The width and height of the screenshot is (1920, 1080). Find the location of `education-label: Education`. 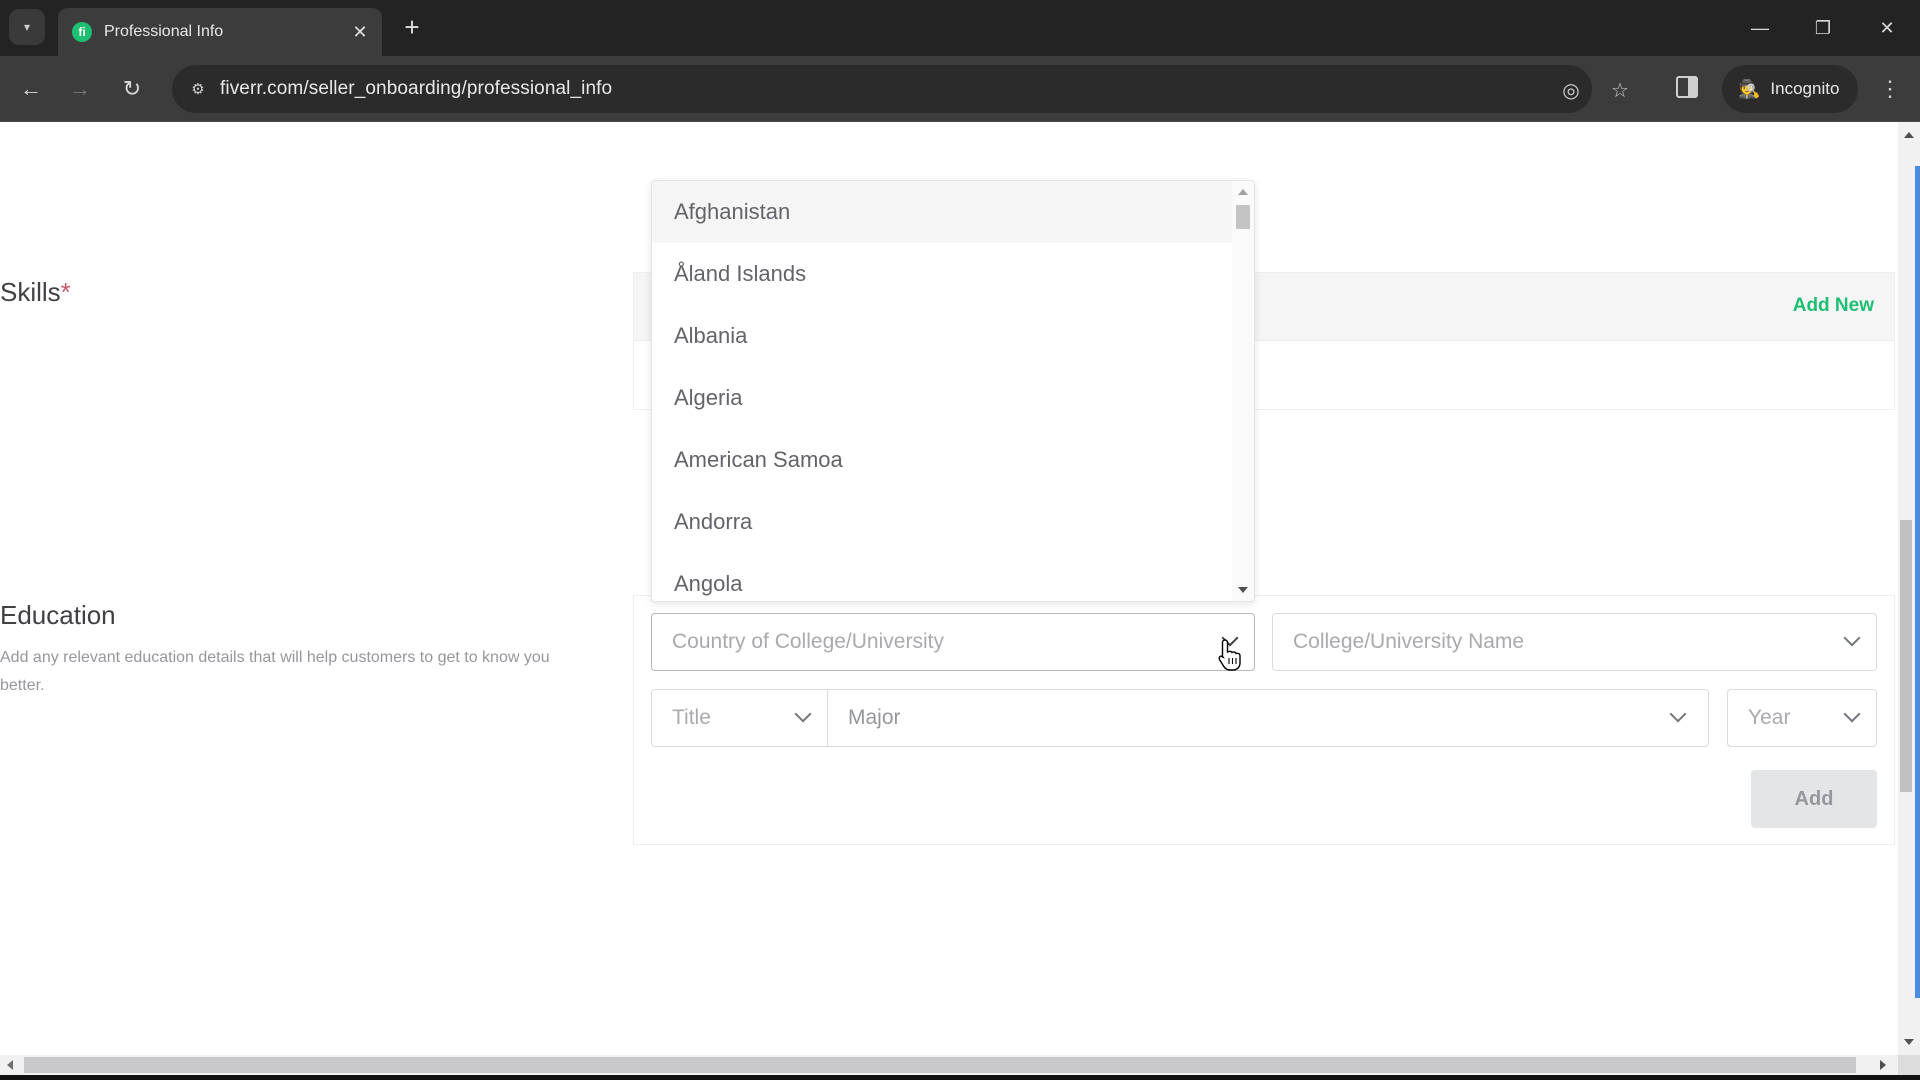

education-label: Education is located at coordinates (58, 615).